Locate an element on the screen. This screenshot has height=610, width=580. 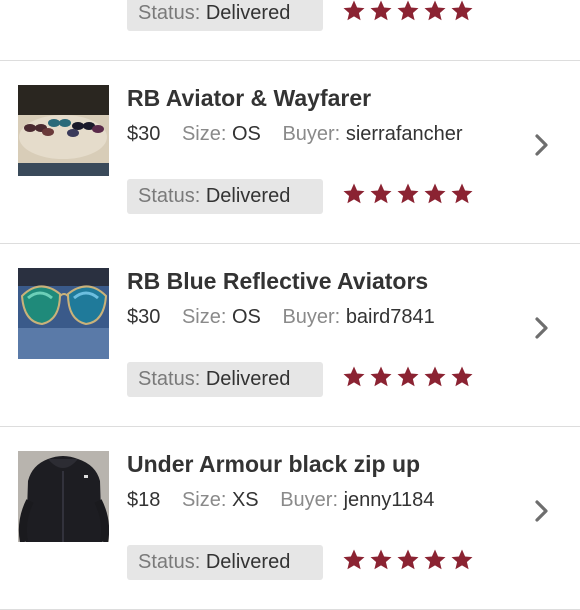
aviators-thumbnail is located at coordinates (63, 313).